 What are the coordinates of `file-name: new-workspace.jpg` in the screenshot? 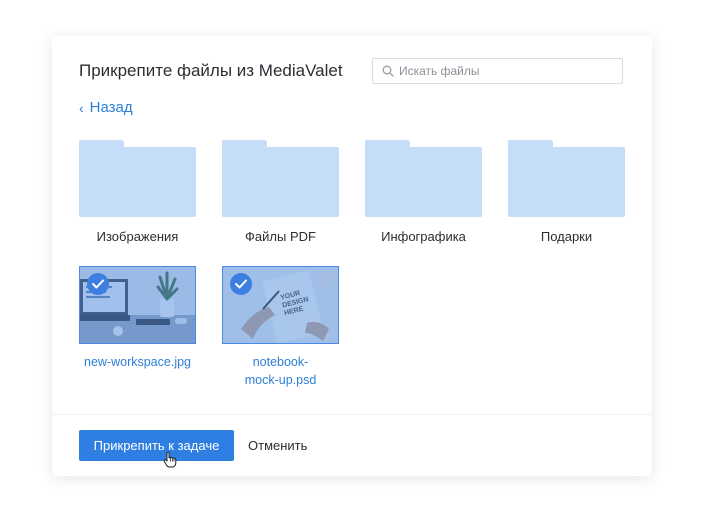 It's located at (137, 362).